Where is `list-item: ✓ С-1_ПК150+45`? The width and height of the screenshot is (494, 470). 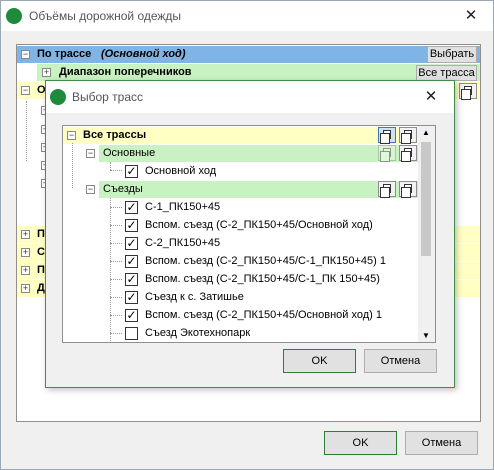 list-item: ✓ С-1_ПК150+45 is located at coordinates (268, 207).